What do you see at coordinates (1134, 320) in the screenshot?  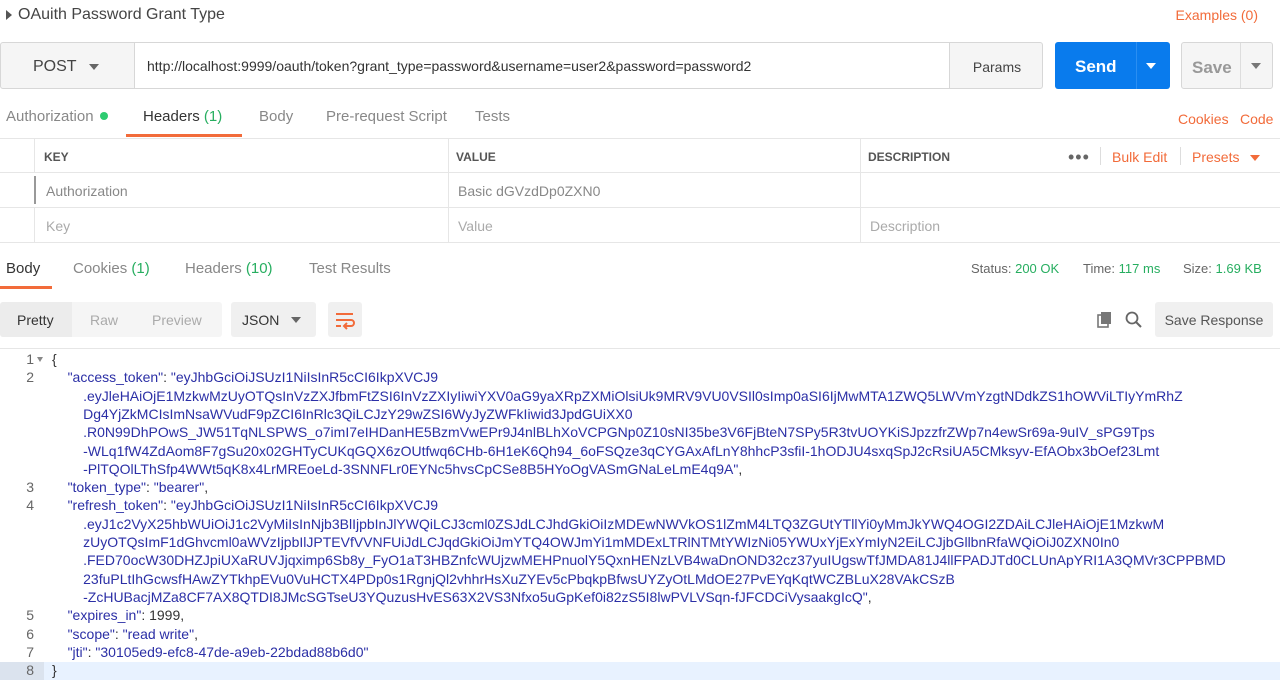 I see `search-icon` at bounding box center [1134, 320].